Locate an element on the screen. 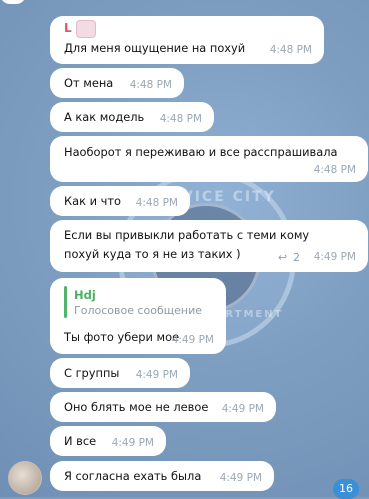 The image size is (369, 499). message-bubble: С группы 4:49 PM is located at coordinates (120, 373).